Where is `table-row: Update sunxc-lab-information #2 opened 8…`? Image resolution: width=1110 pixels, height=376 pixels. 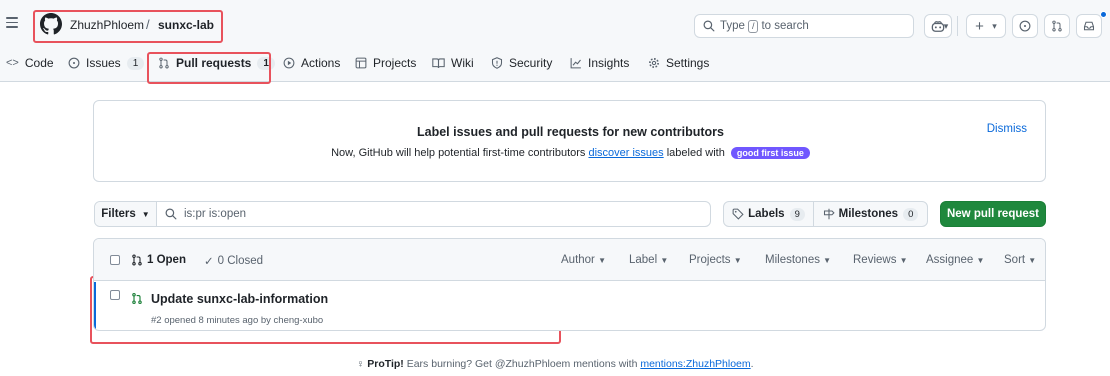 table-row: Update sunxc-lab-information #2 opened 8… is located at coordinates (569, 306).